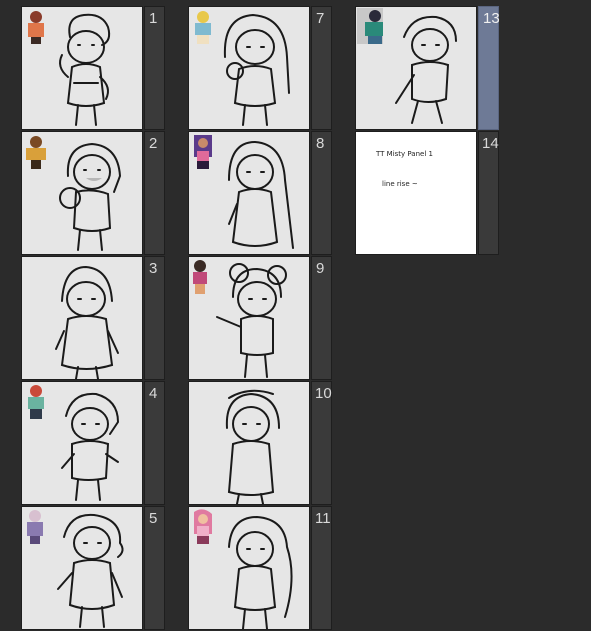  I want to click on page-thumbnail-4: 4, so click(93, 443).